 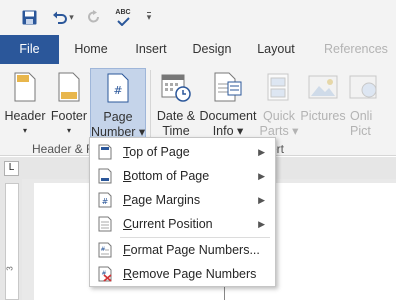 What do you see at coordinates (25, 116) in the screenshot?
I see `header-label: Header` at bounding box center [25, 116].